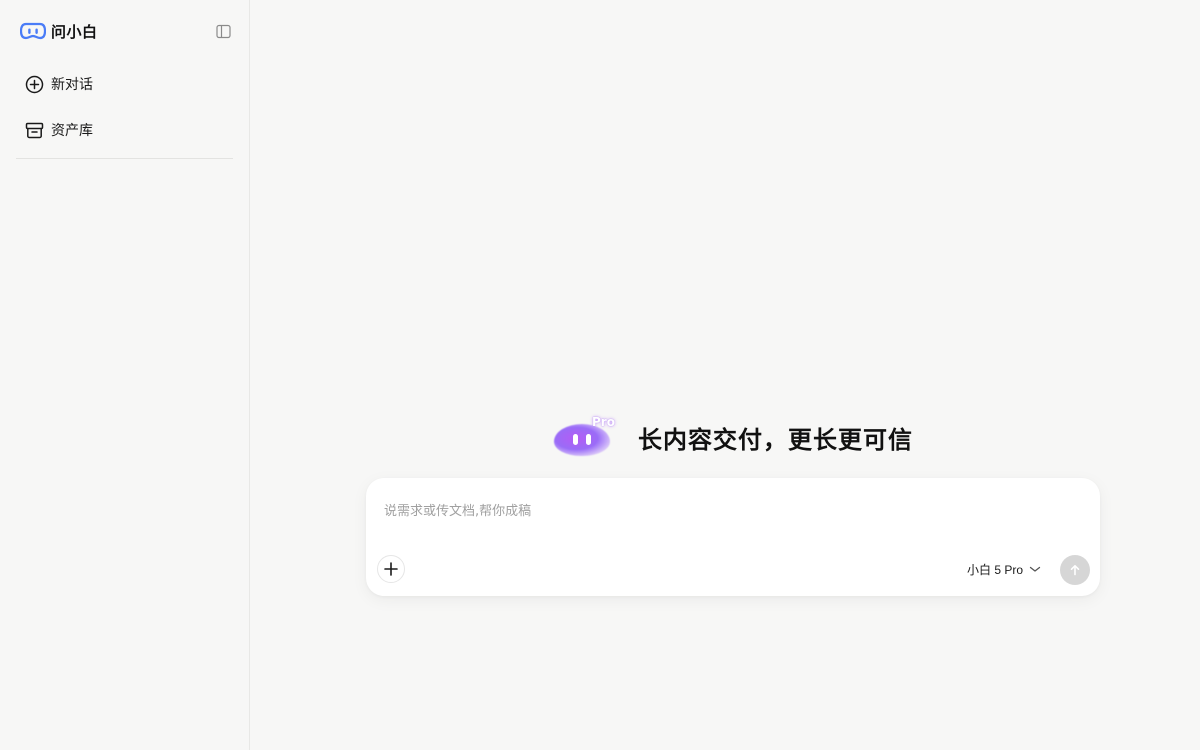 The width and height of the screenshot is (1200, 750). Describe the element at coordinates (124, 158) in the screenshot. I see `sidebar-divider` at that location.